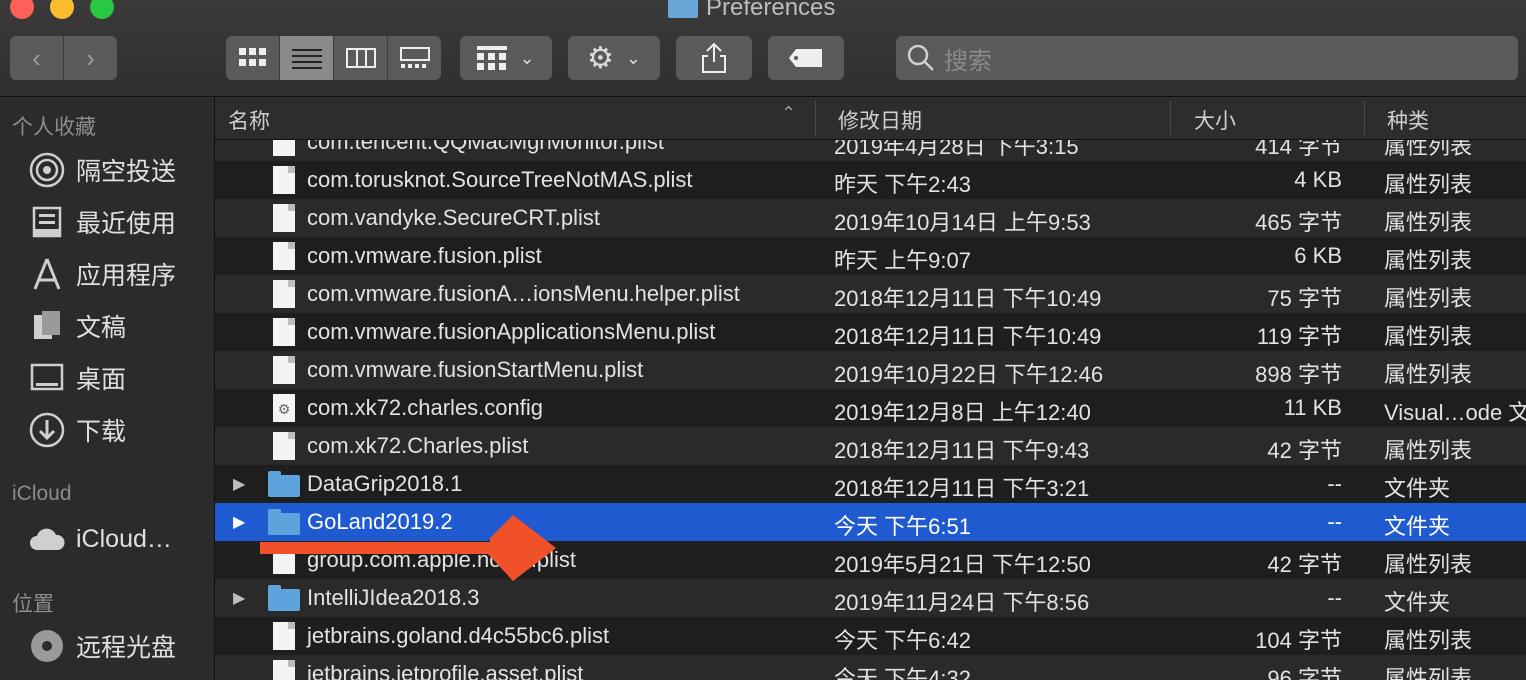 This screenshot has height=680, width=1526. I want to click on applications-icon, so click(47, 274).